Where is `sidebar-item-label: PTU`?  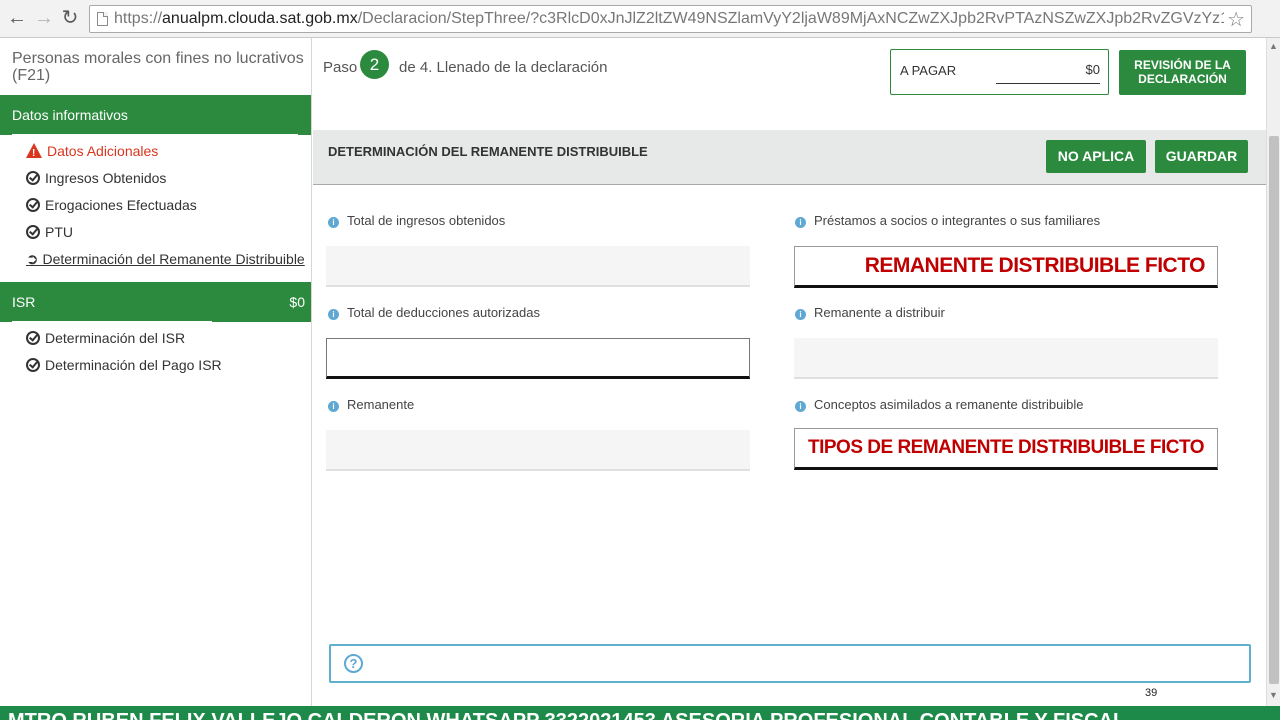 sidebar-item-label: PTU is located at coordinates (59, 232).